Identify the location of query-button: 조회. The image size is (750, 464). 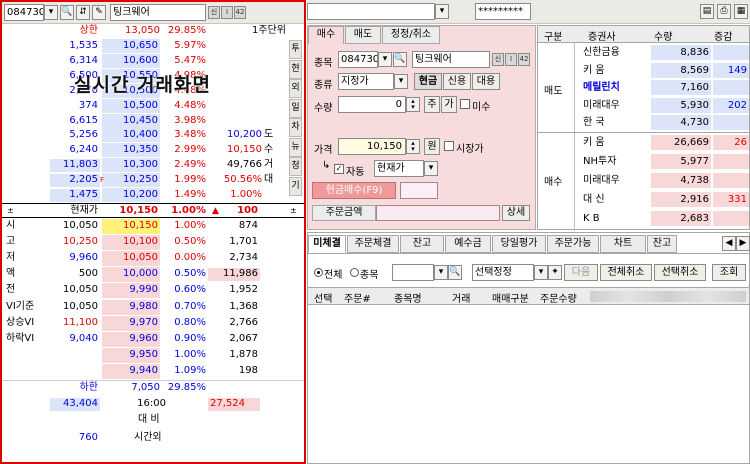
(729, 272).